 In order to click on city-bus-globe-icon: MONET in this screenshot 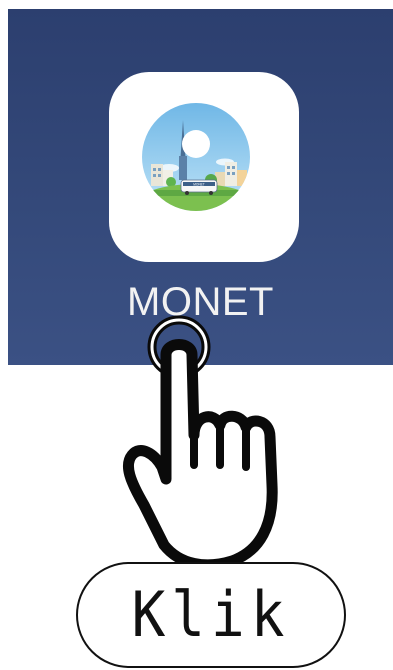, I will do `click(196, 157)`.